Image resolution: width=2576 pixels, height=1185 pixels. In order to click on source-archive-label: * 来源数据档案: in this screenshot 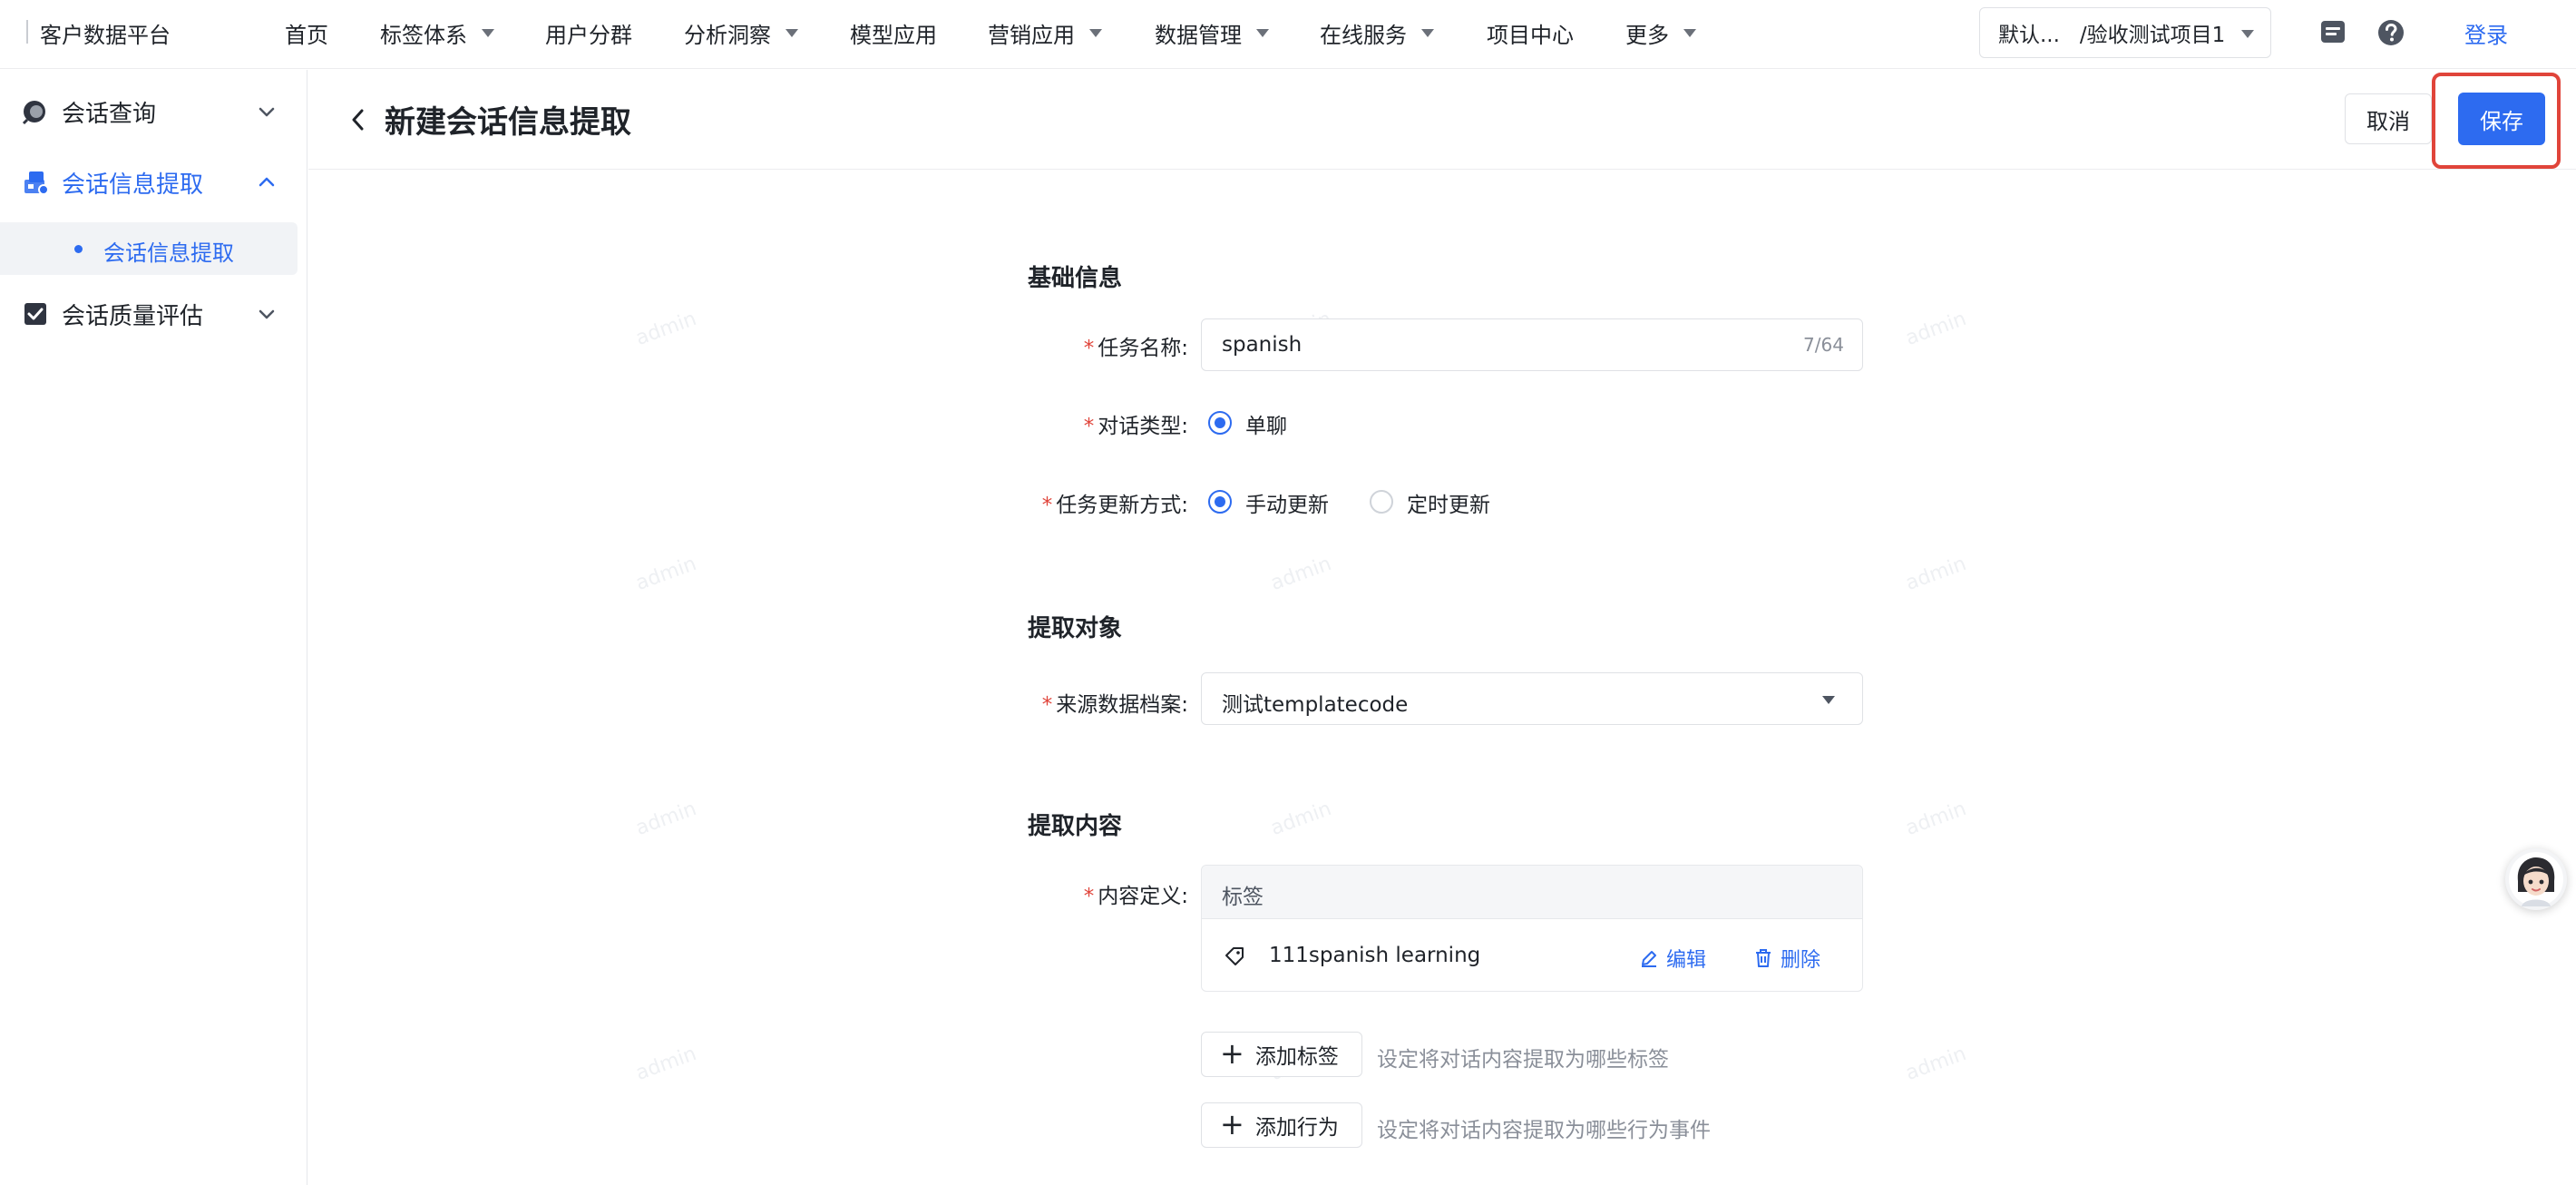, I will do `click(1114, 705)`.